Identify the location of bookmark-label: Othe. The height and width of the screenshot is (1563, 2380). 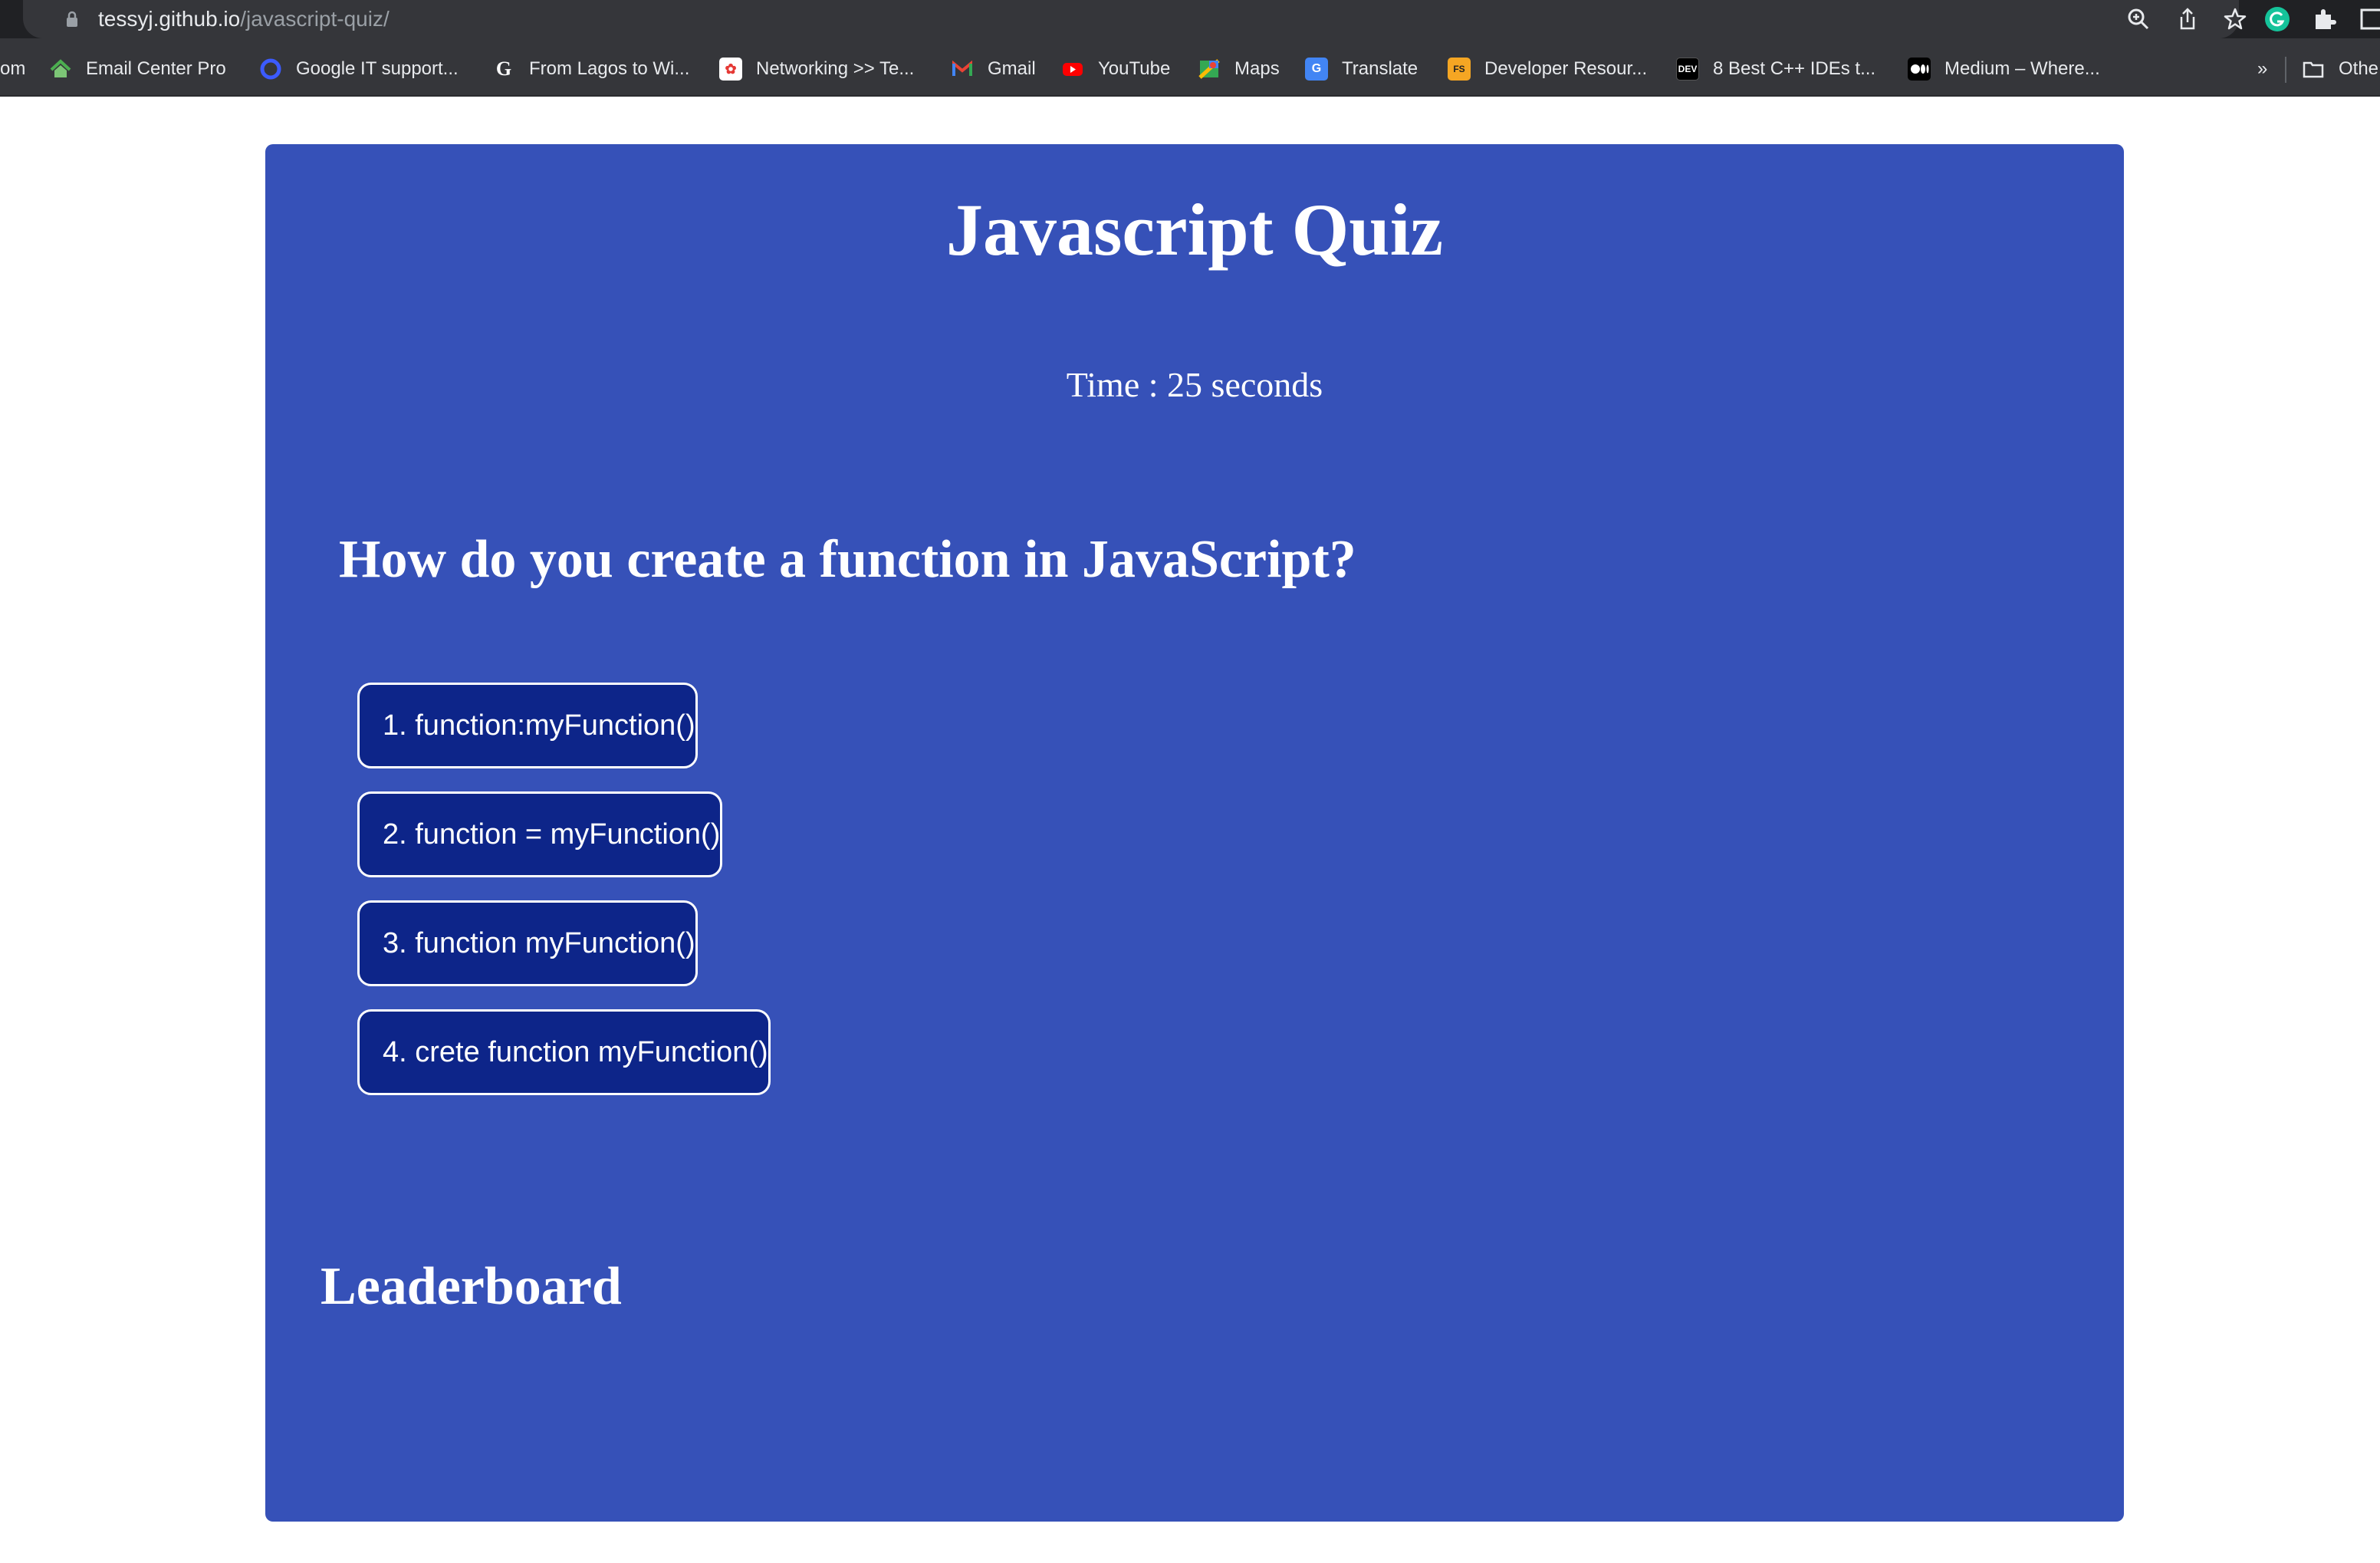
(2359, 68).